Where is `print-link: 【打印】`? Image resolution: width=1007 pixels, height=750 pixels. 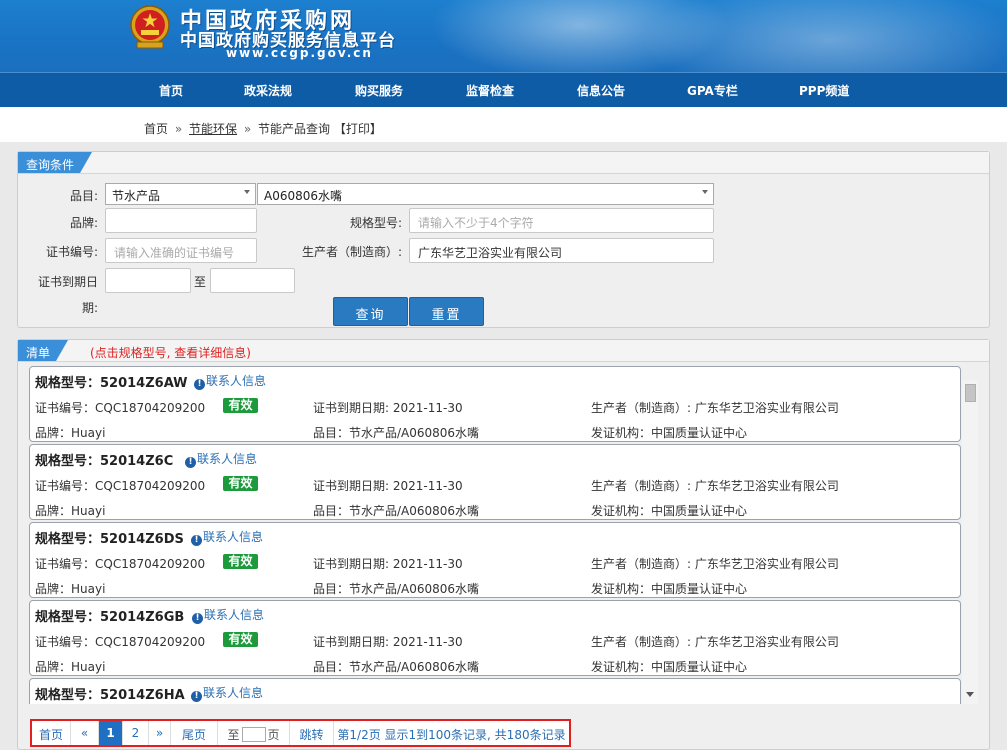
print-link: 【打印】 is located at coordinates (358, 129).